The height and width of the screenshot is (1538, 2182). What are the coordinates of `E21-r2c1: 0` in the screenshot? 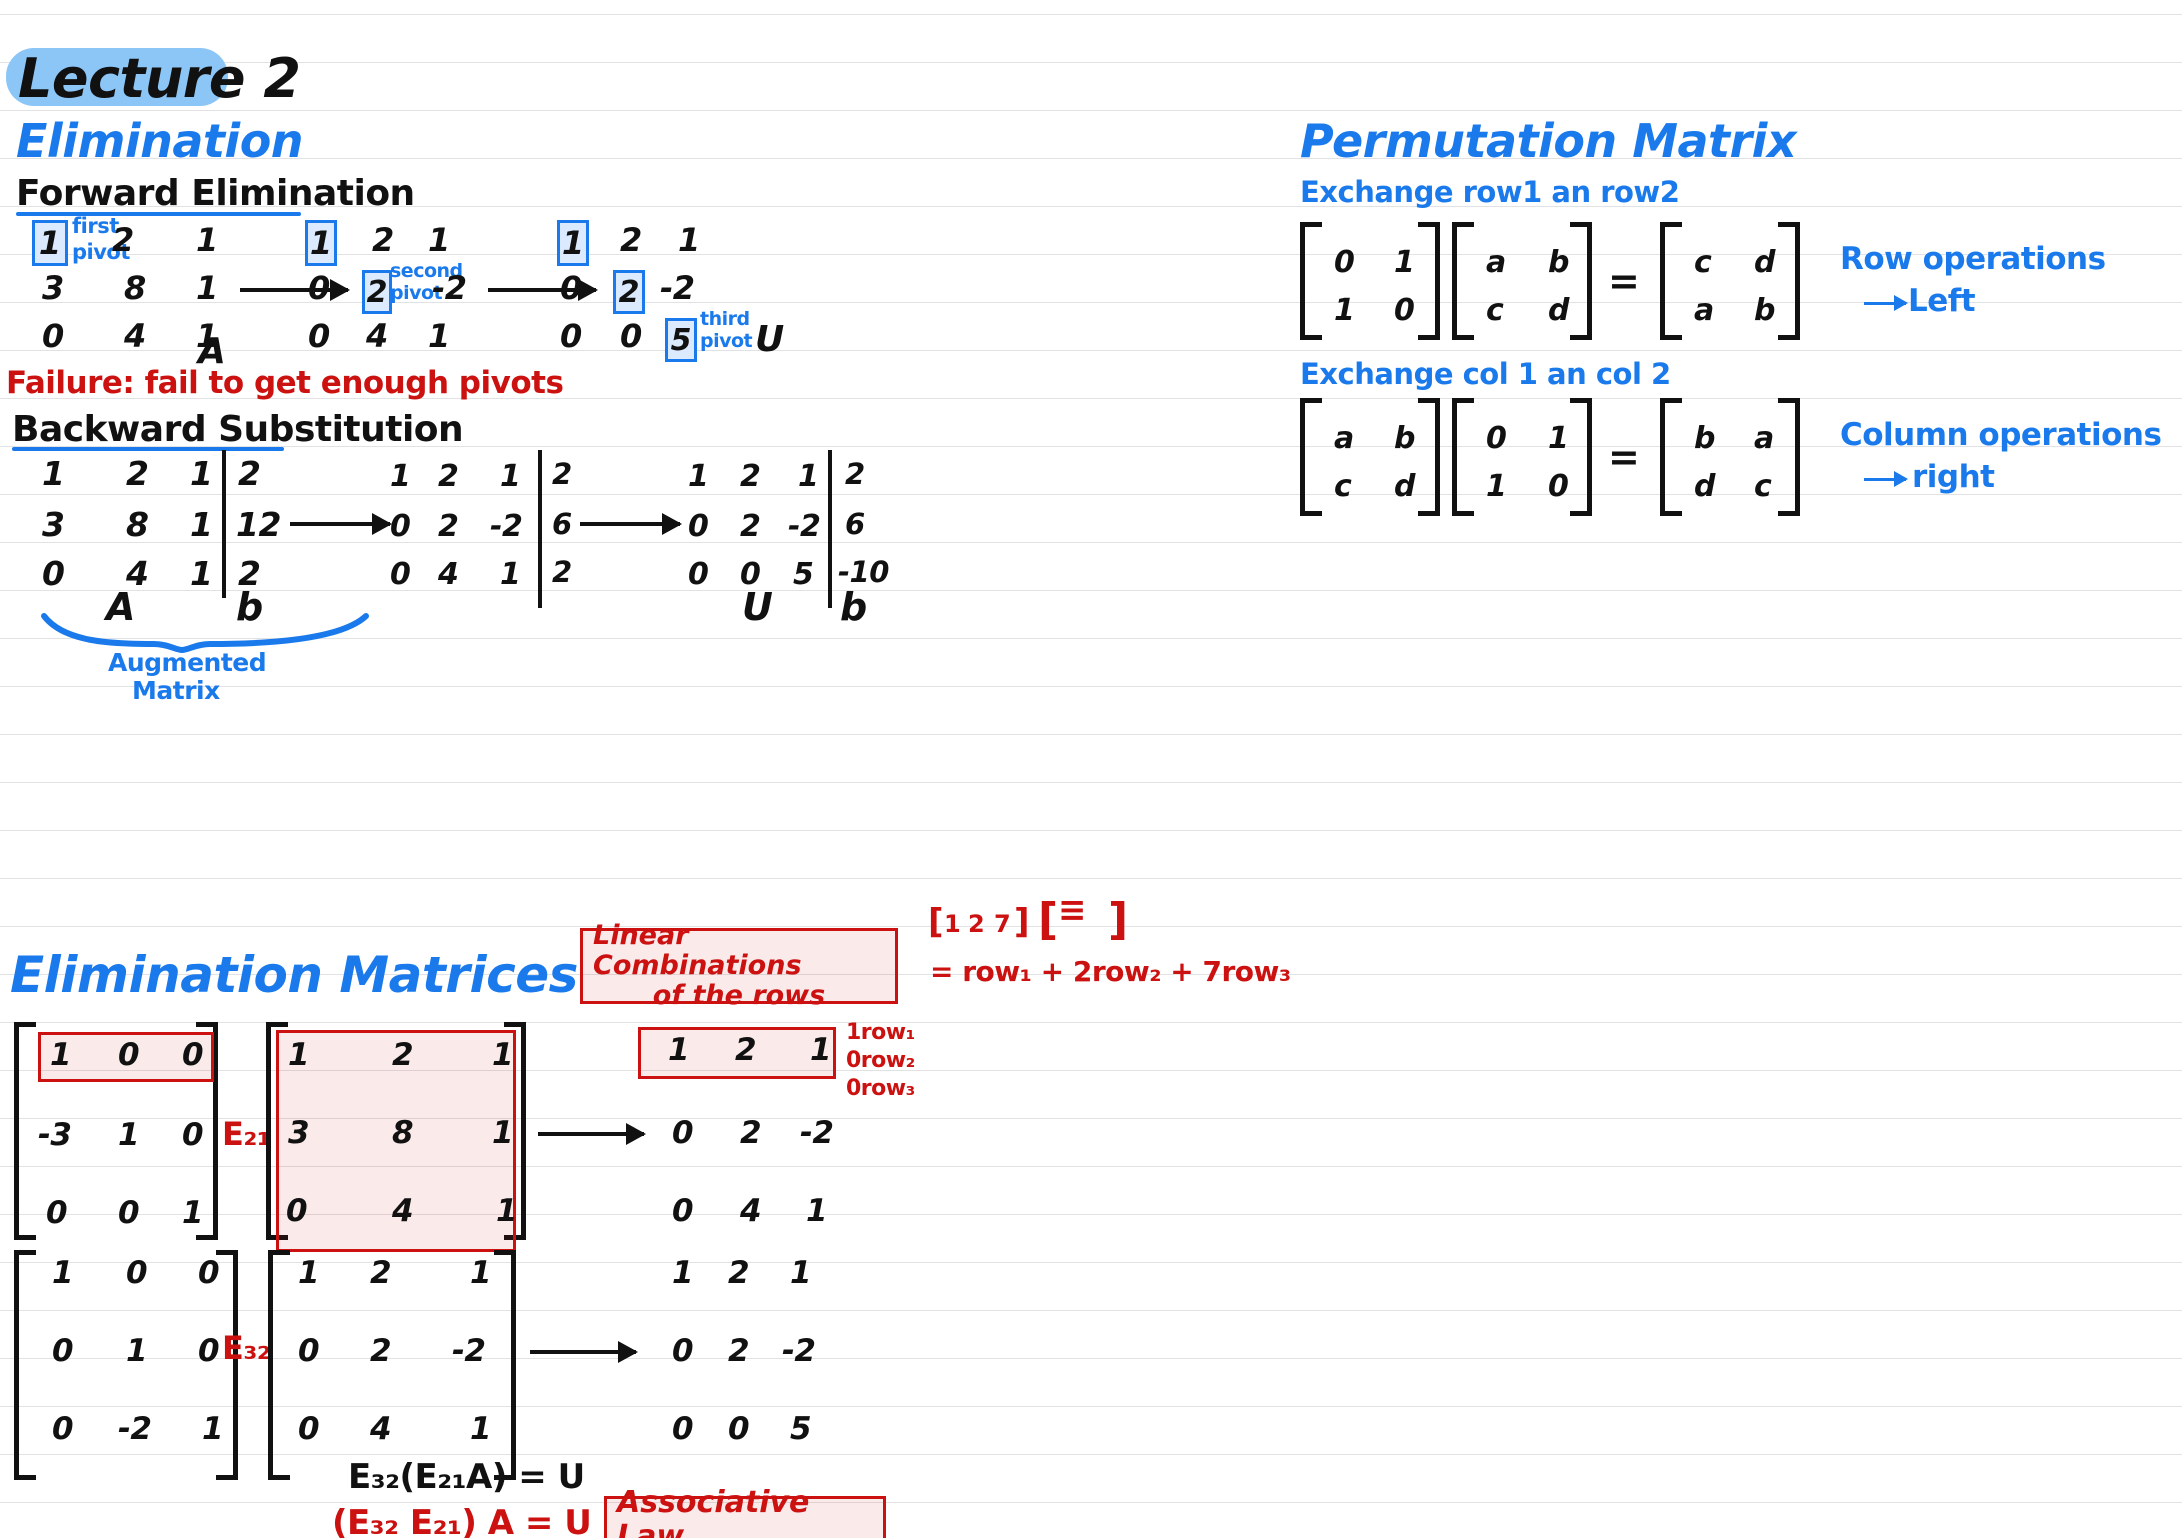 It's located at (129, 1213).